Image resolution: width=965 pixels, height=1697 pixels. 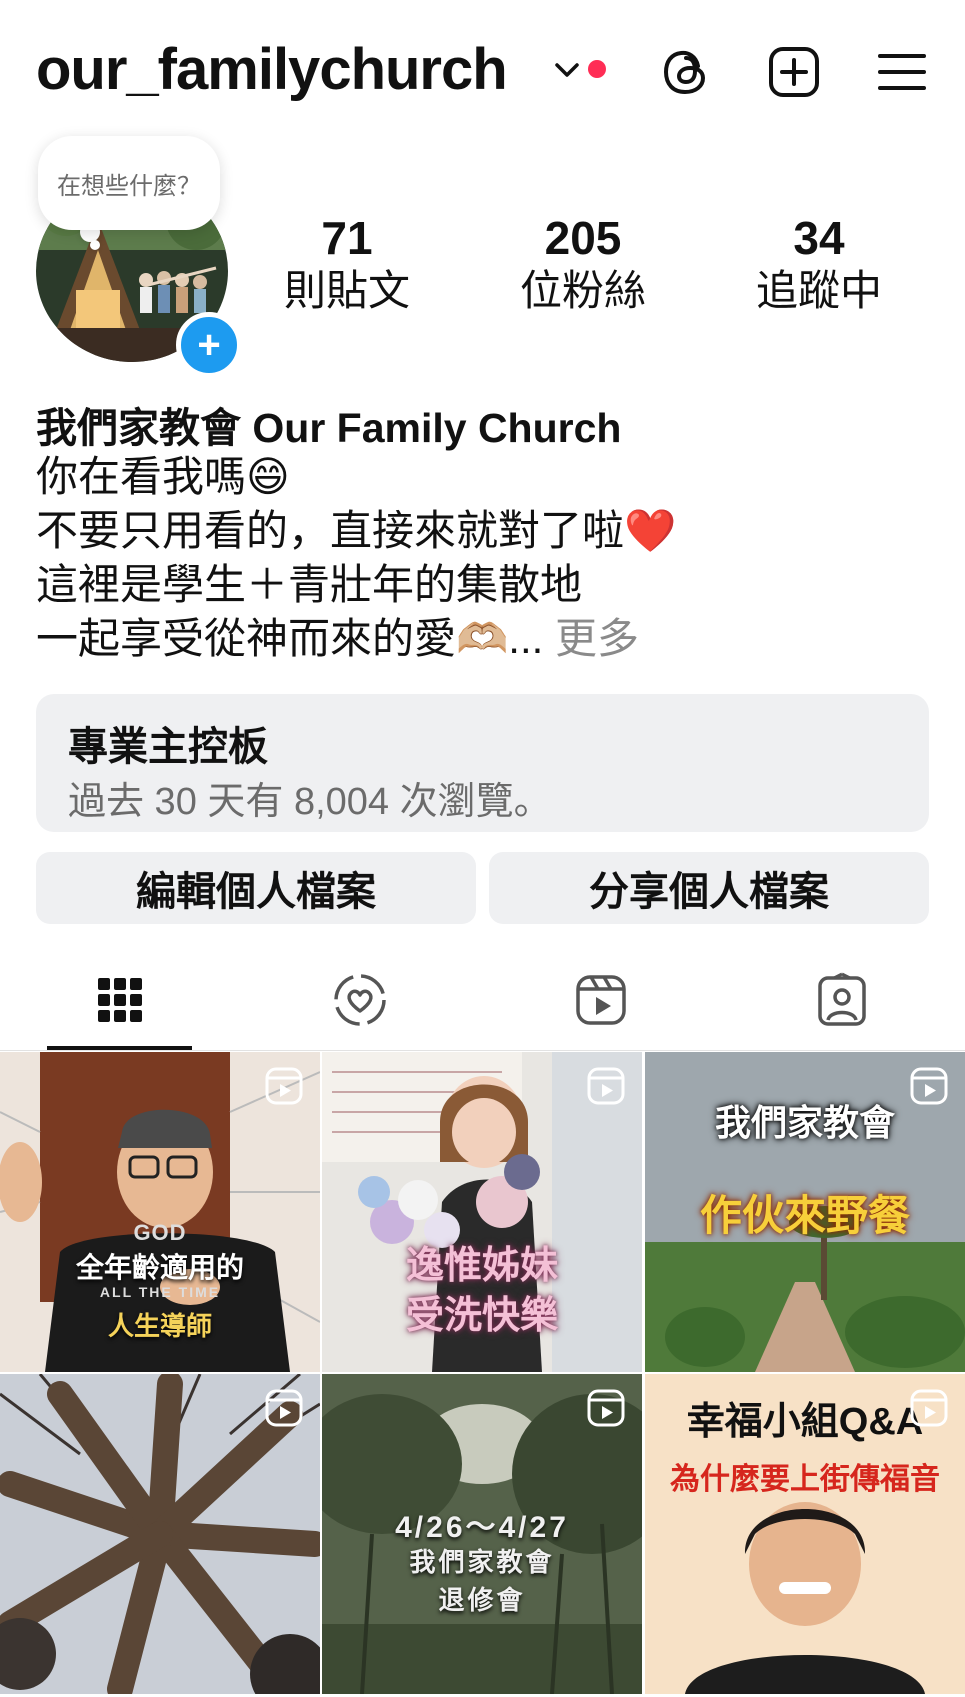 I want to click on grid-post: GOD 全年齡適用的 ALL THE TIME 人生導師, so click(x=160, y=1212).